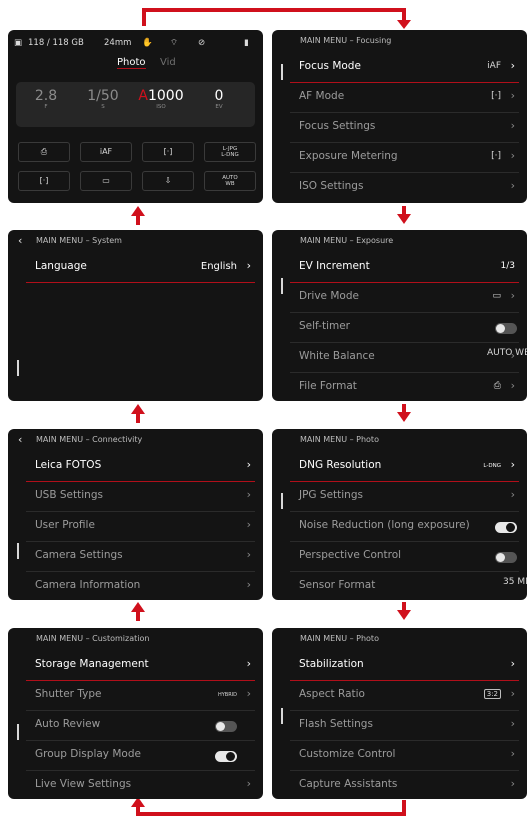 The height and width of the screenshot is (823, 531). Describe the element at coordinates (404, 128) in the screenshot. I see `menu-item-focus-settings: Focus Settings ›` at that location.